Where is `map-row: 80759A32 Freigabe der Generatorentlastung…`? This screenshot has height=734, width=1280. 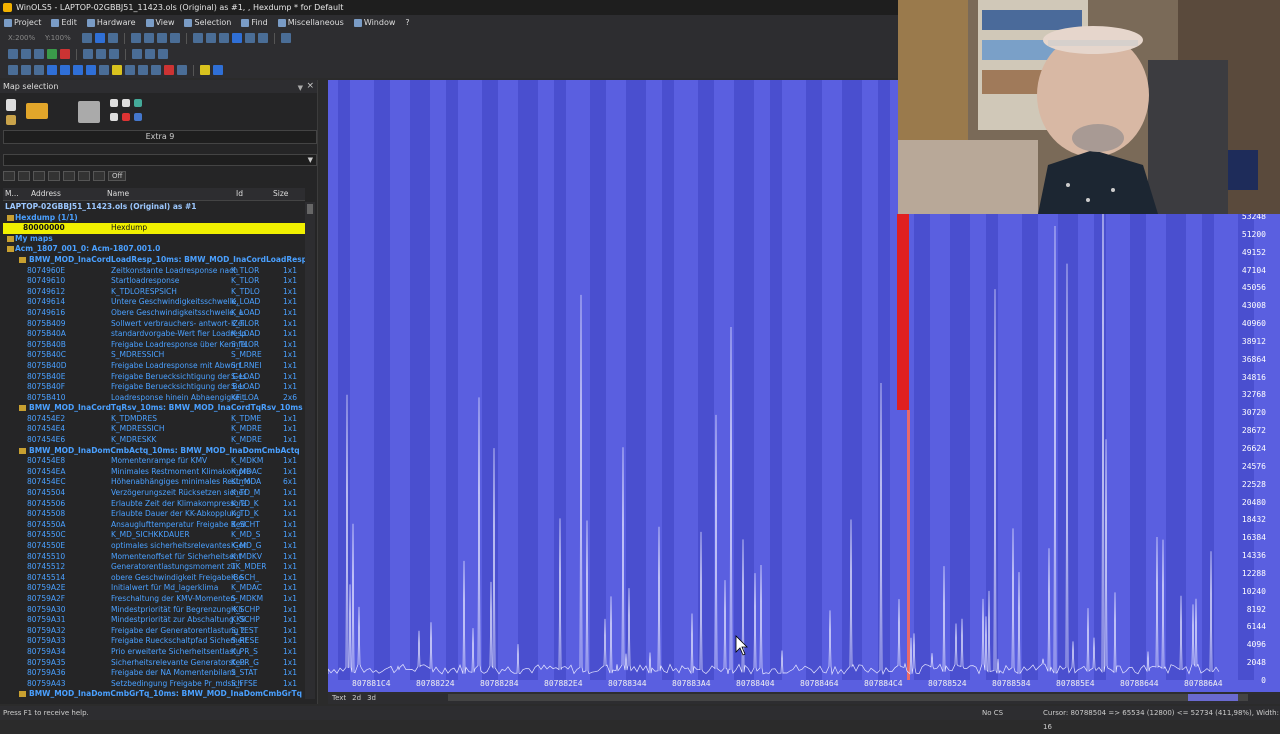
map-row: 80759A32 Freigabe der Generatorentlastung… is located at coordinates (154, 631).